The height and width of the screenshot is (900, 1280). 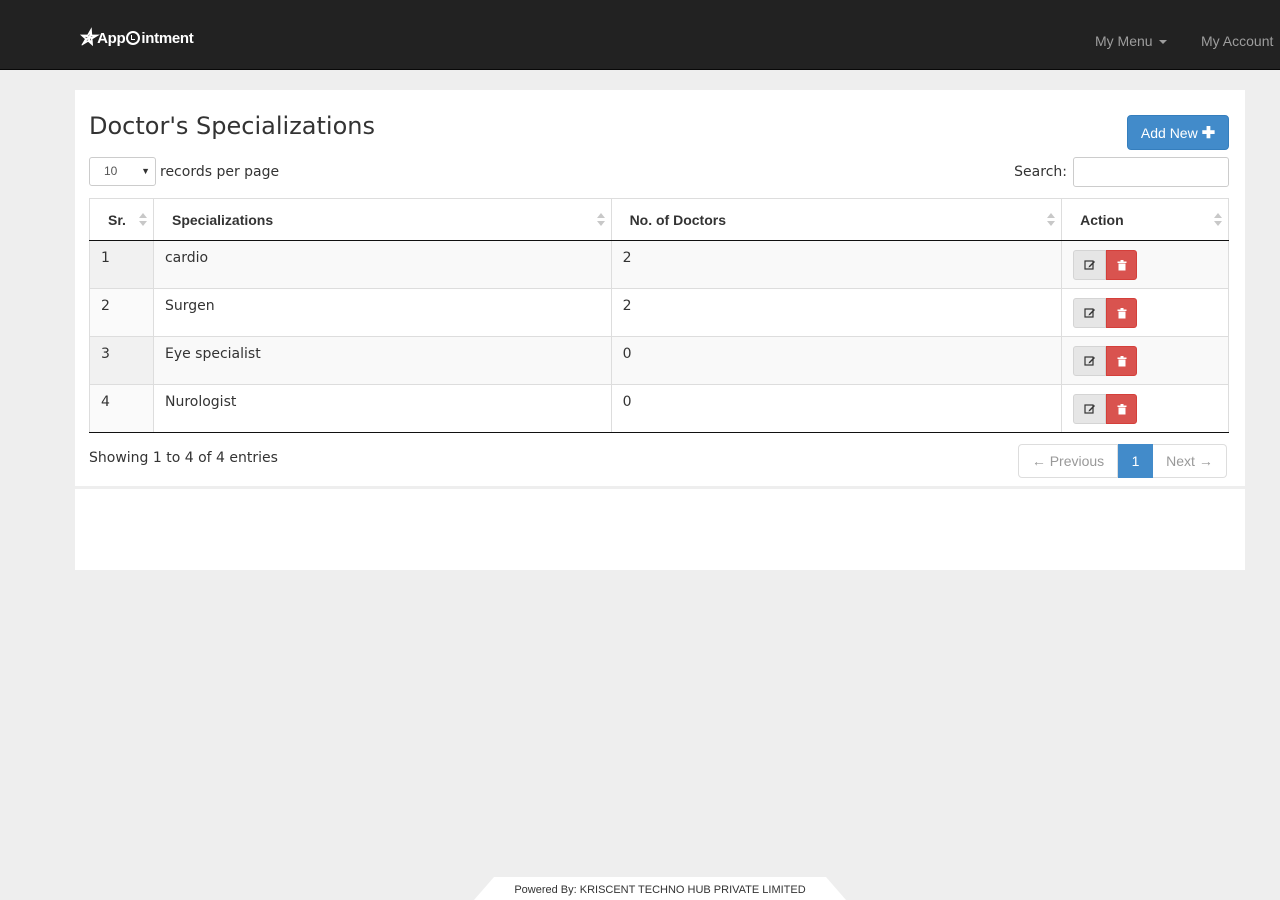 What do you see at coordinates (87, 37) in the screenshot?
I see `brand-star-icon: ✯` at bounding box center [87, 37].